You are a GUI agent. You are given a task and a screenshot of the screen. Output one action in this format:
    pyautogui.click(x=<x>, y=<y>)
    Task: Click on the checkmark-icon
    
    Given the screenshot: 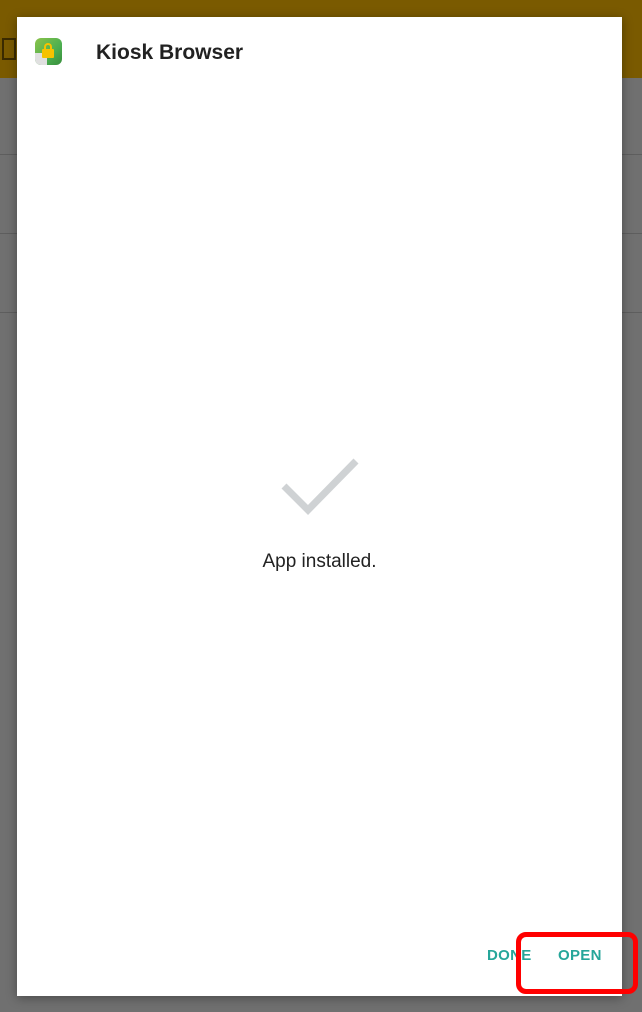 What is the action you would take?
    pyautogui.click(x=320, y=486)
    